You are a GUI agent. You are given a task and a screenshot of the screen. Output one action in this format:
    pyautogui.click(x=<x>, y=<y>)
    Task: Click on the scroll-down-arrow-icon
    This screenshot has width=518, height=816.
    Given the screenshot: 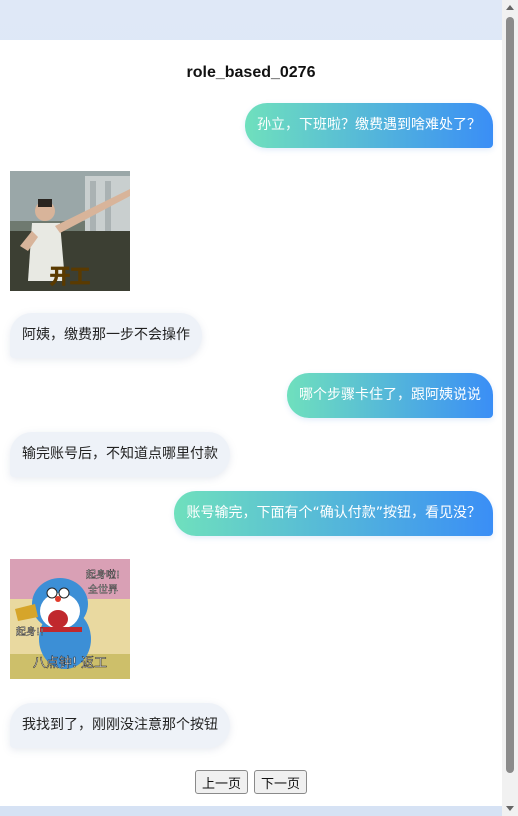 What is the action you would take?
    pyautogui.click(x=510, y=808)
    